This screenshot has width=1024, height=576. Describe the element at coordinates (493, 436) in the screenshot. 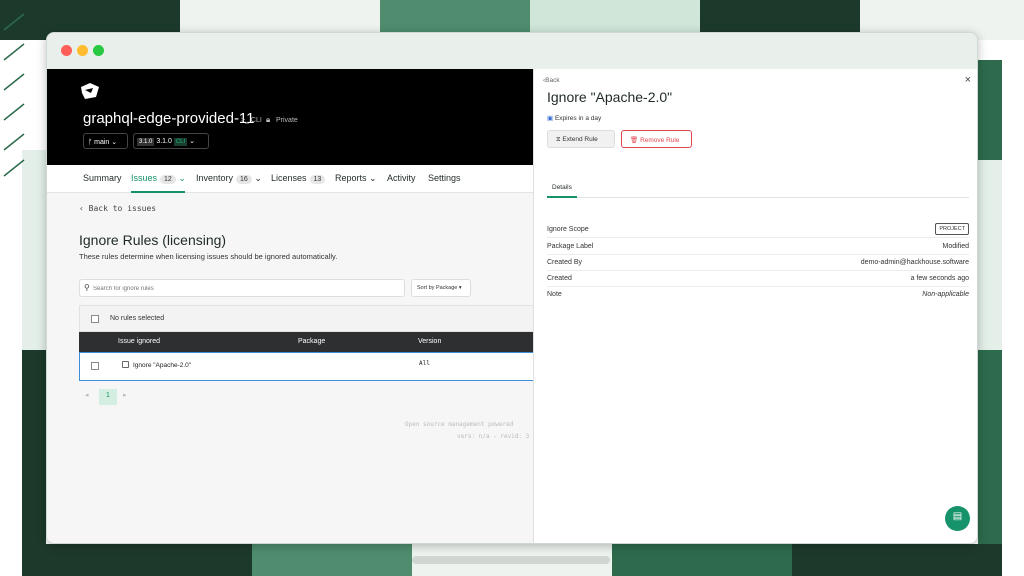

I see `footer-version-text: vers: n/a - revid: 3` at that location.